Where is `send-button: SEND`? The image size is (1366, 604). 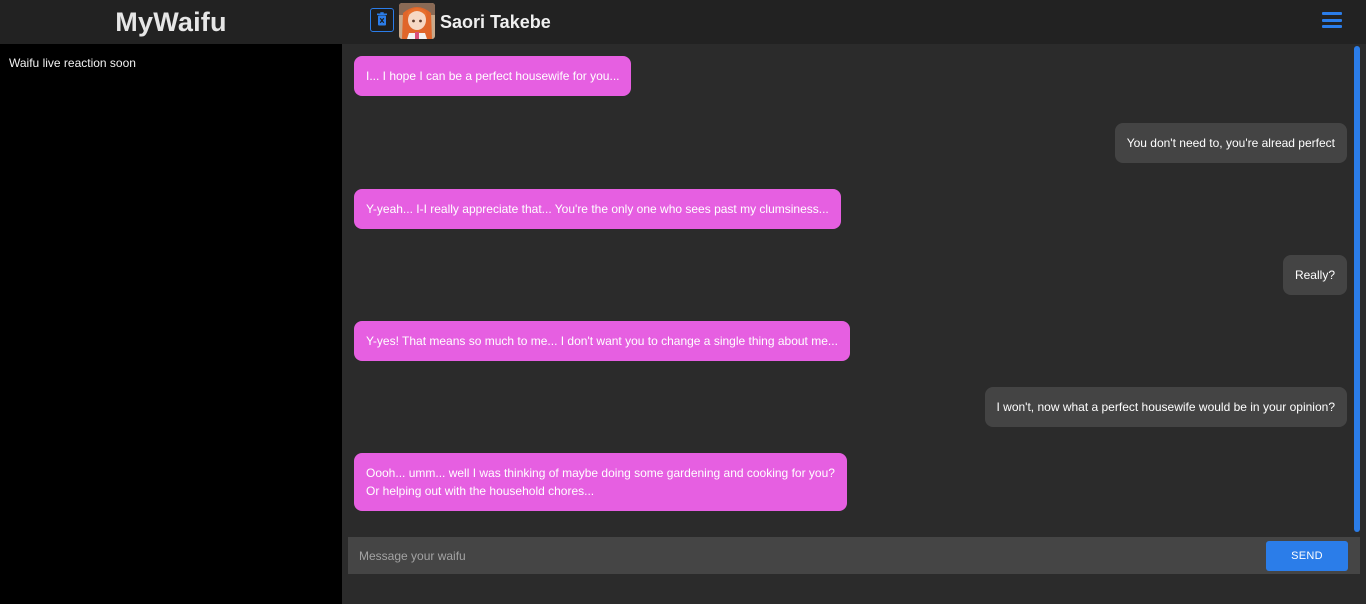 send-button: SEND is located at coordinates (1307, 556).